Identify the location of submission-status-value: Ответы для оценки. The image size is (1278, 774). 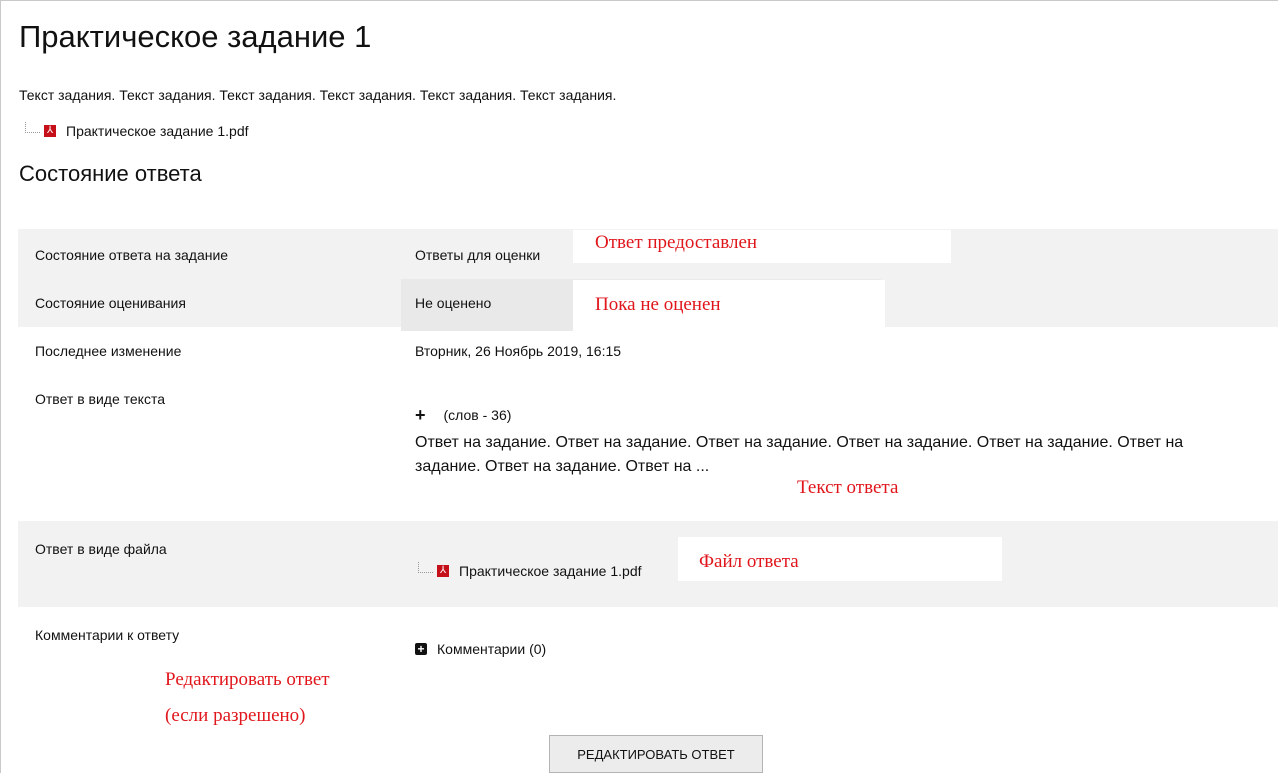
(478, 255).